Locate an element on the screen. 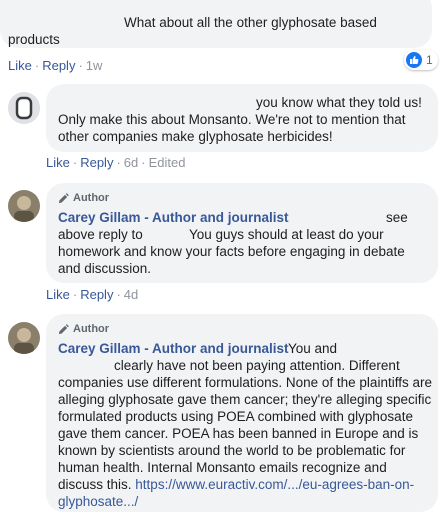  edited-label: Edited is located at coordinates (167, 162).